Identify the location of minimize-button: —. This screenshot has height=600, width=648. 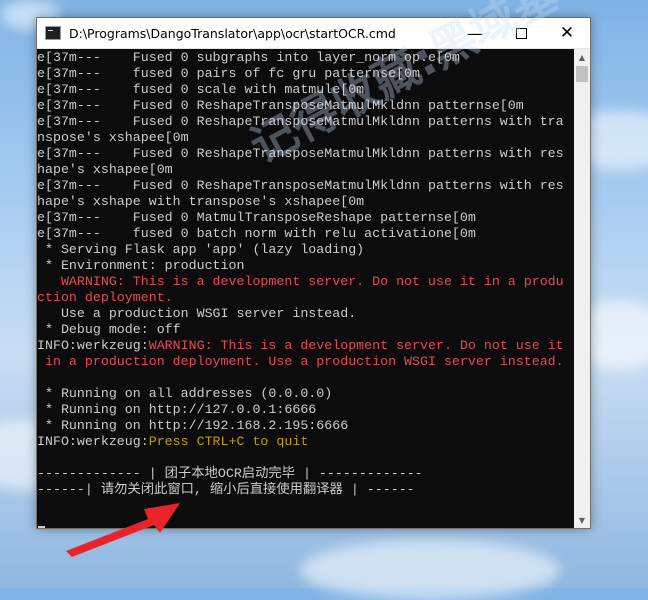
(475, 33).